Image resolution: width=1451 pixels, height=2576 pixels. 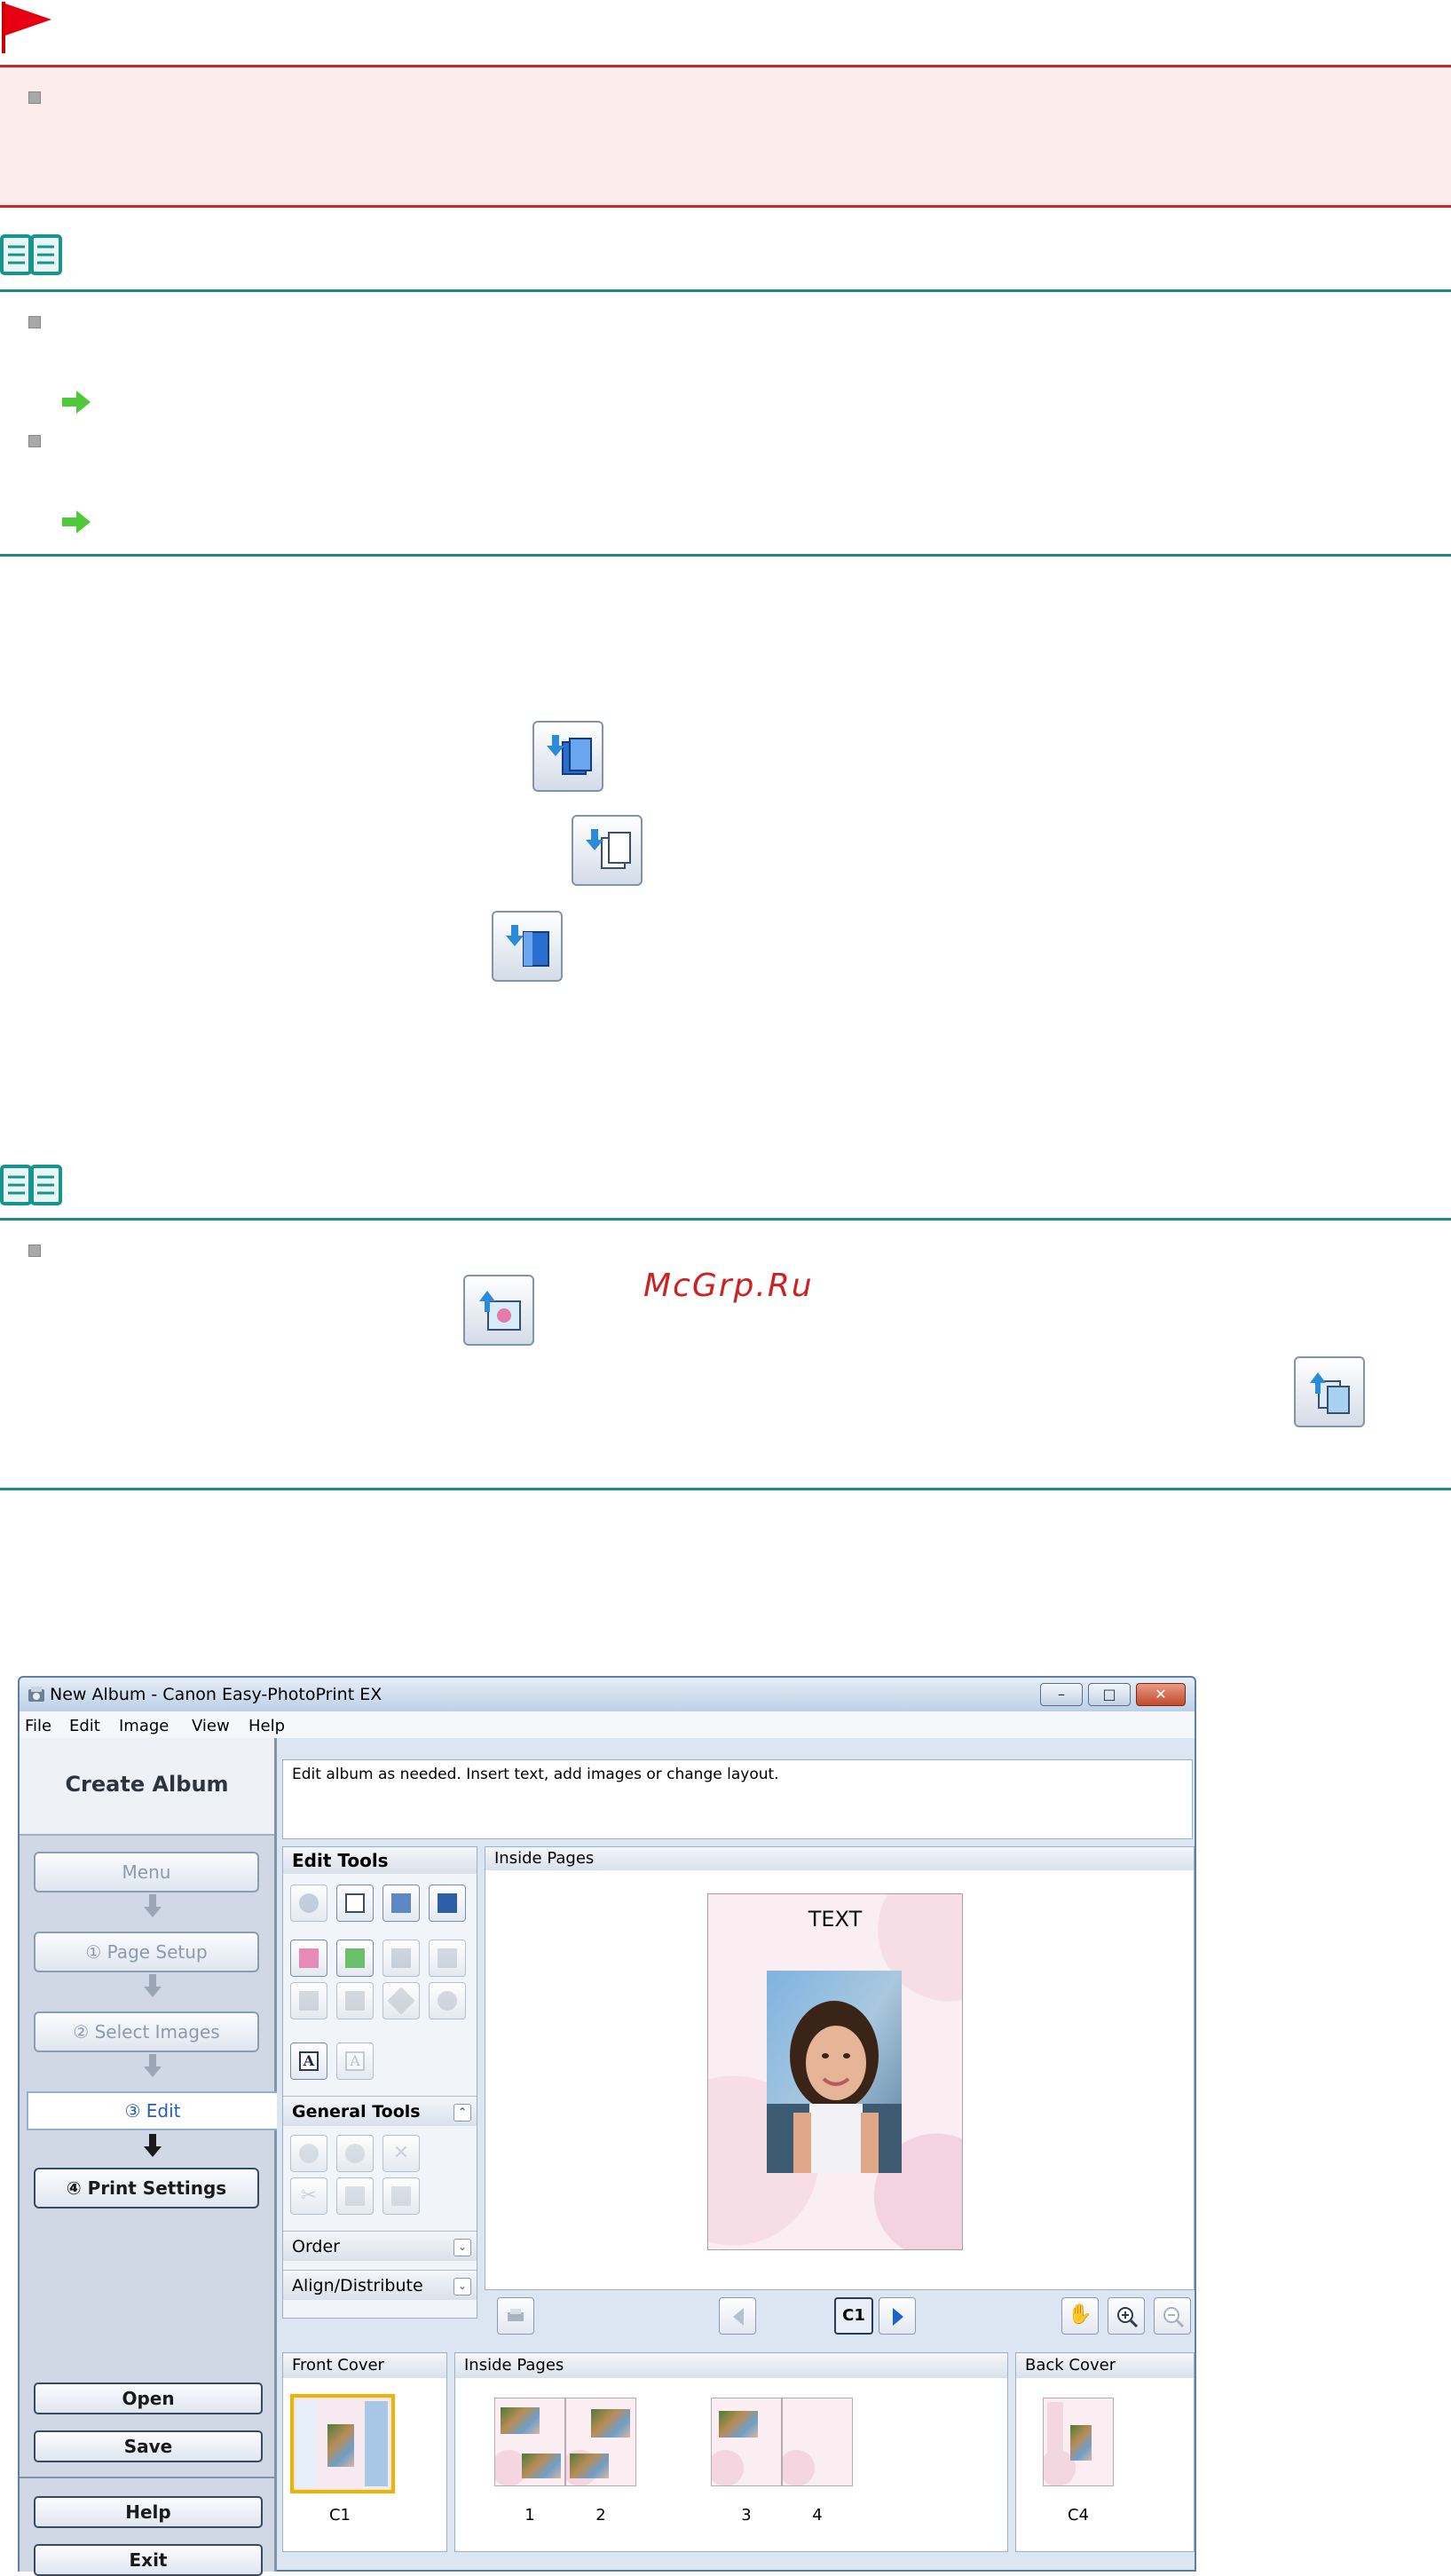 I want to click on add-image-button, so click(x=308, y=1958).